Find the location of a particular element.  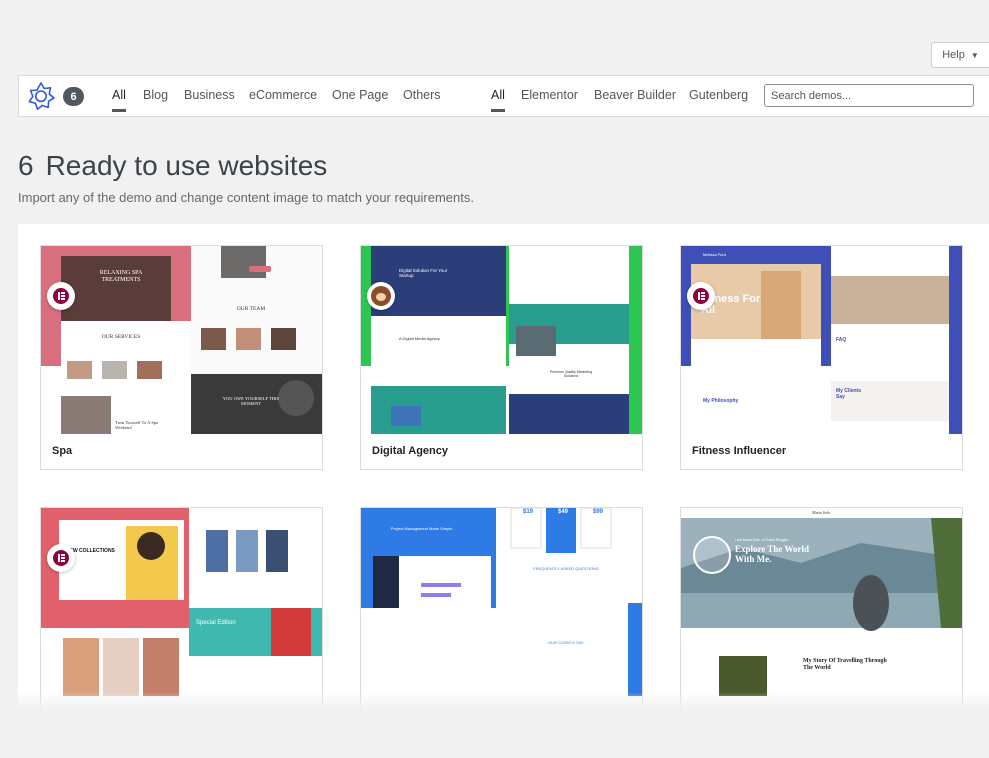

fitness-philosophy-heading: My Philosophy is located at coordinates (721, 401).